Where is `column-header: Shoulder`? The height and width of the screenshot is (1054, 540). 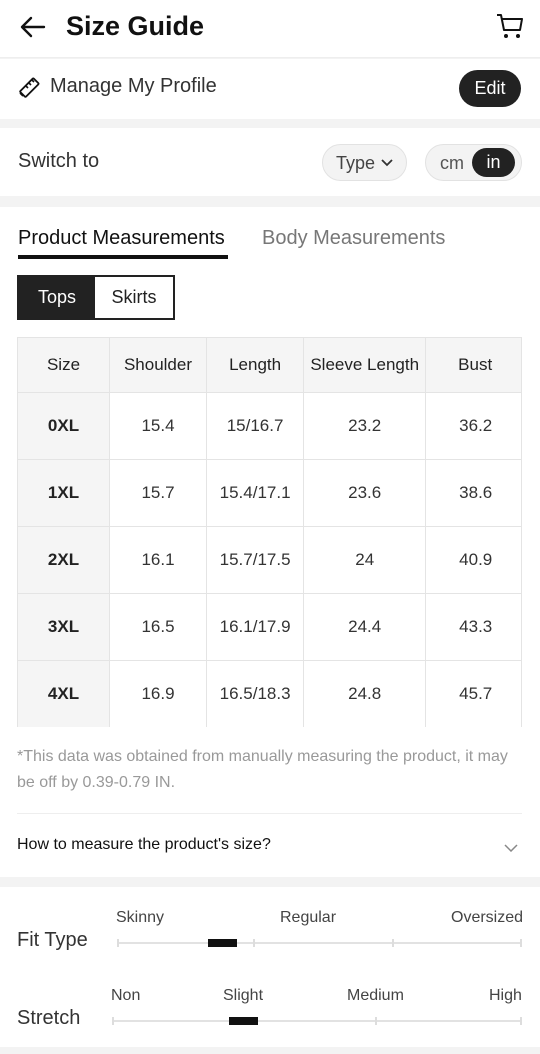
column-header: Shoulder is located at coordinates (158, 365).